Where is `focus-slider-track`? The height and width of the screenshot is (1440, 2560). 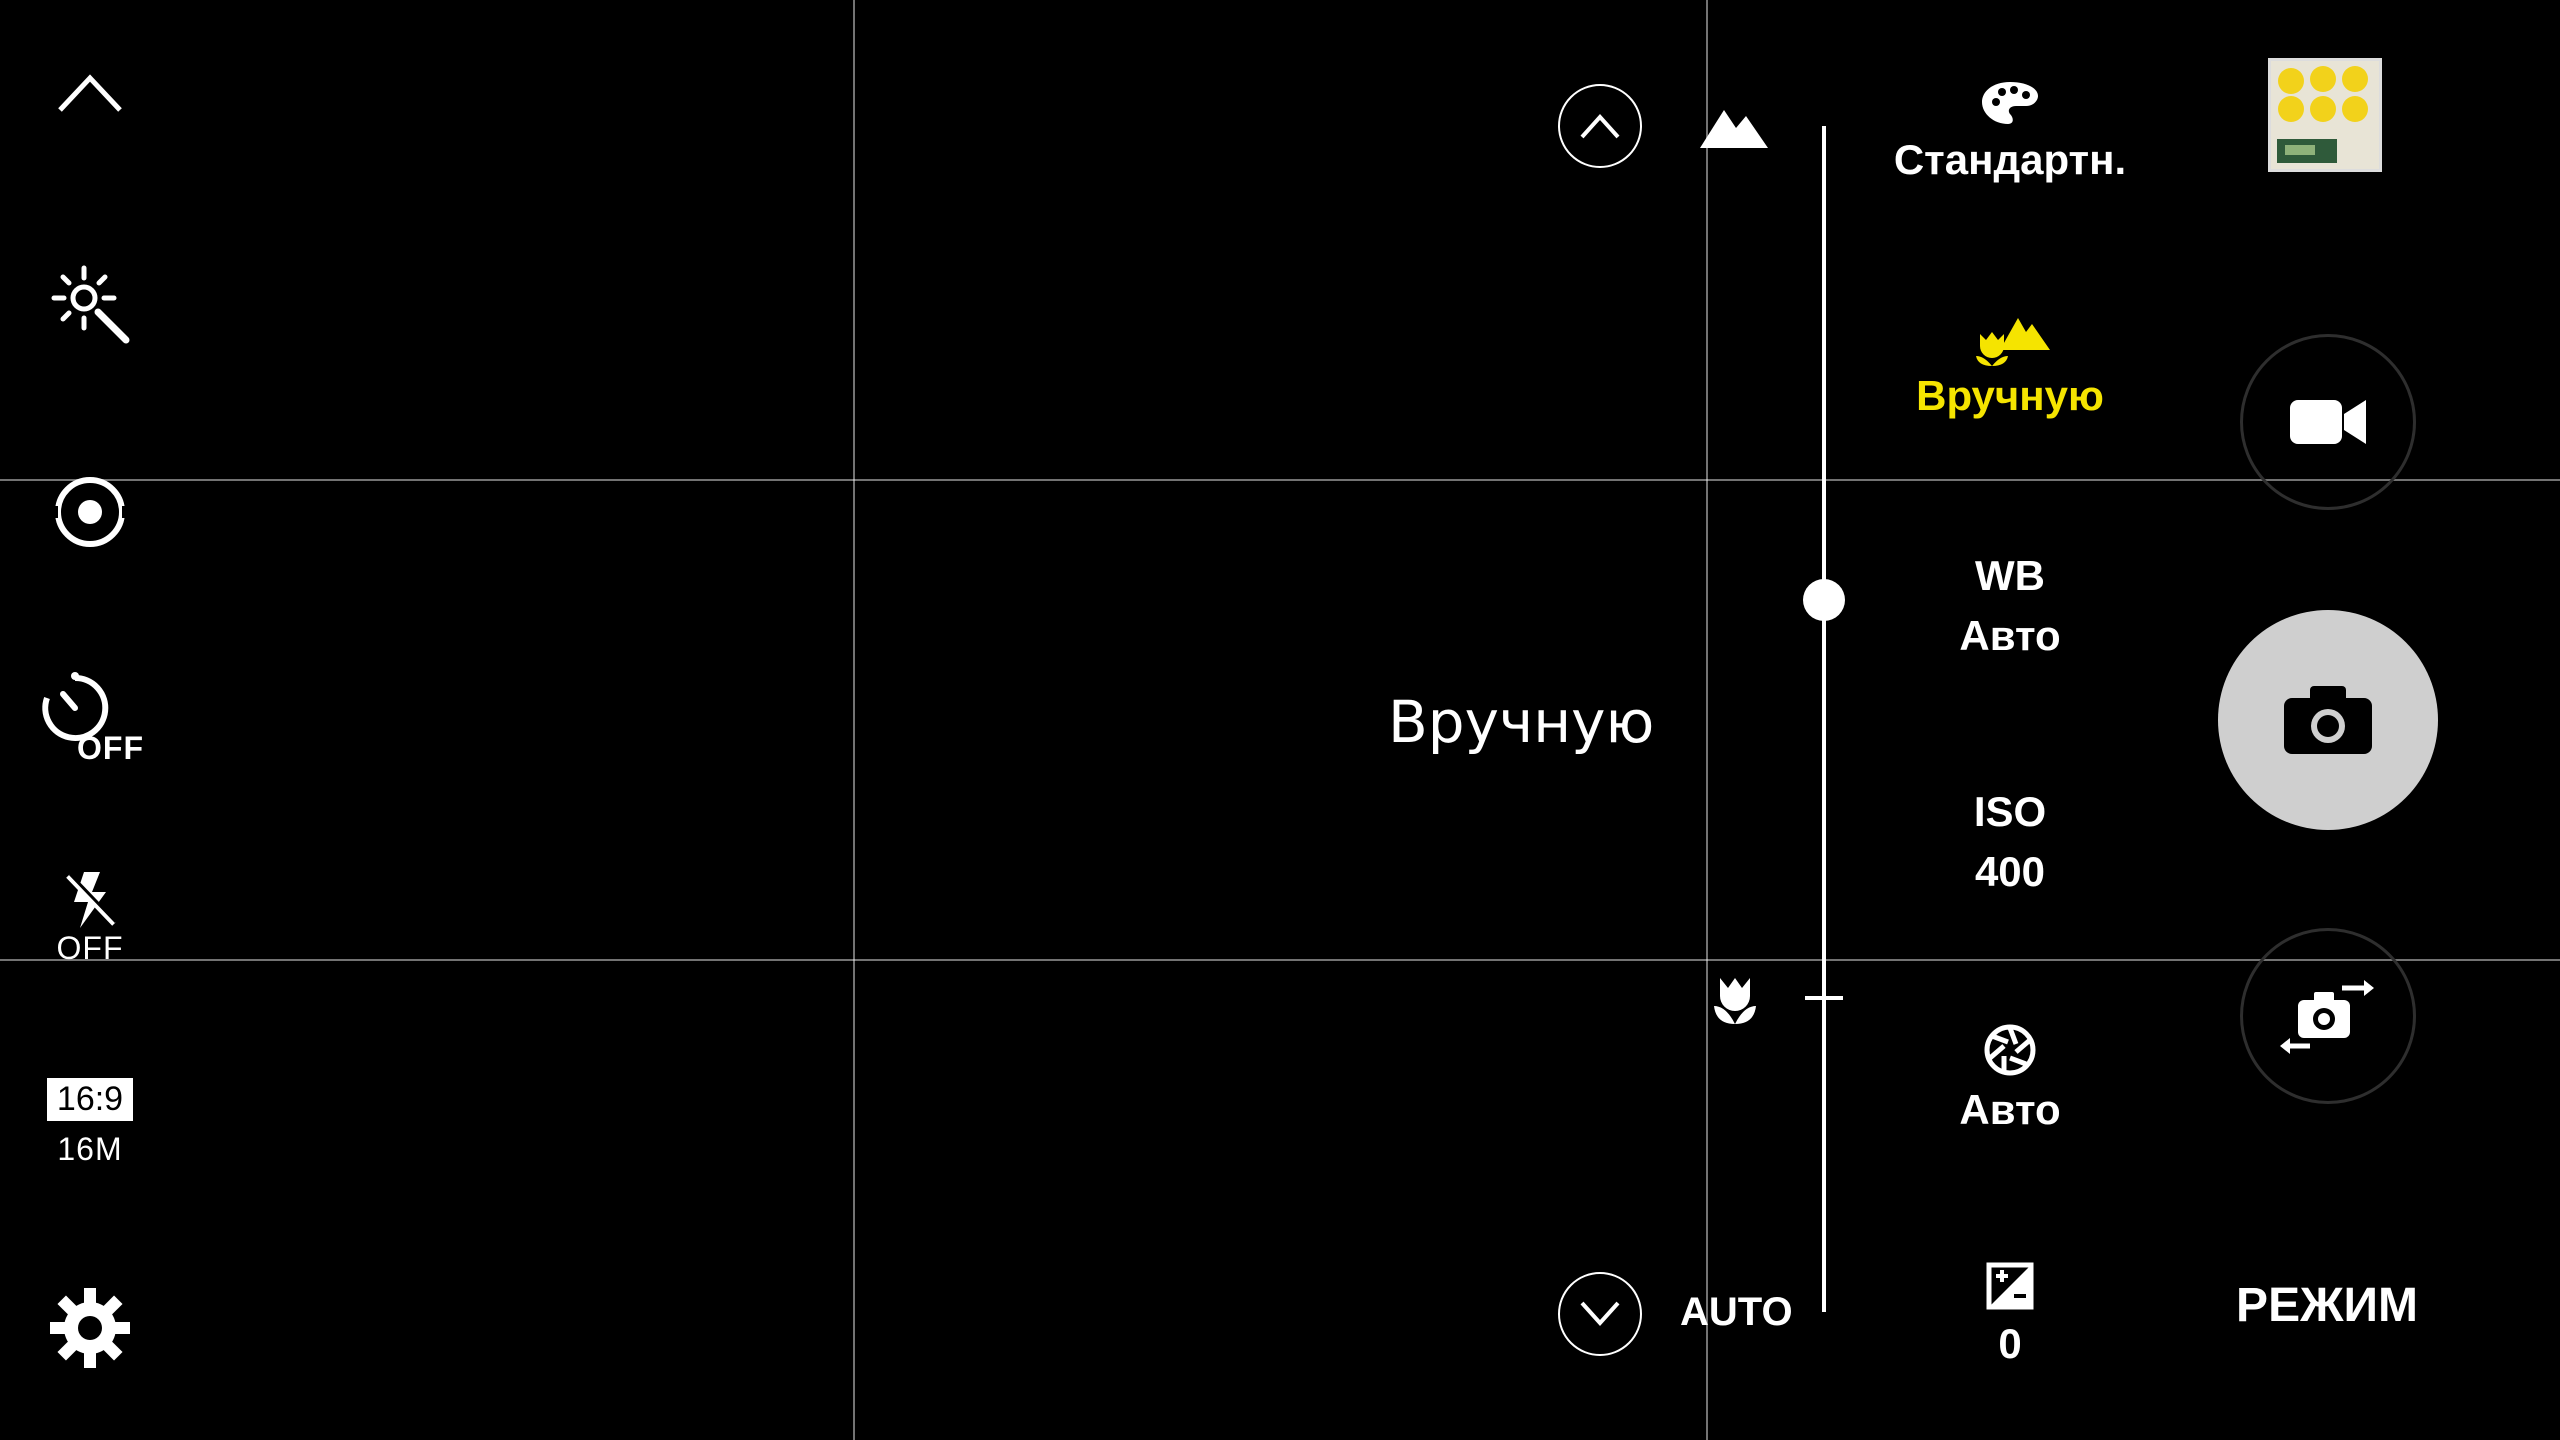 focus-slider-track is located at coordinates (1824, 719).